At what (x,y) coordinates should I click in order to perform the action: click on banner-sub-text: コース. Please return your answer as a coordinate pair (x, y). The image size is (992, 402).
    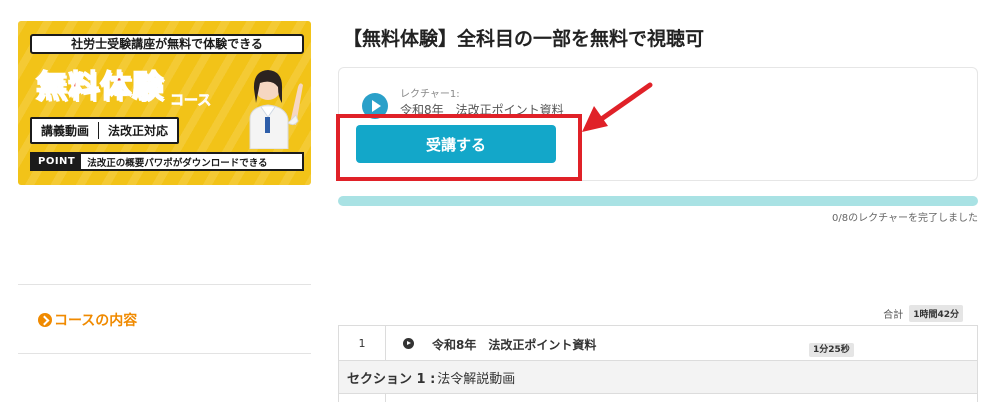
    Looking at the image, I should click on (191, 101).